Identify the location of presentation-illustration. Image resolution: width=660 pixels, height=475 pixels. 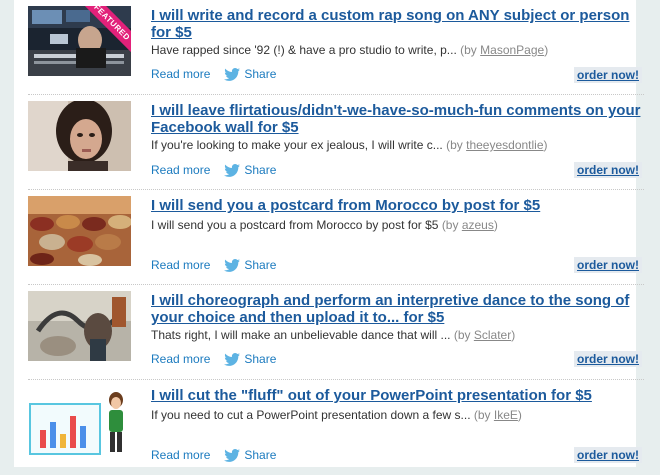
(79, 421).